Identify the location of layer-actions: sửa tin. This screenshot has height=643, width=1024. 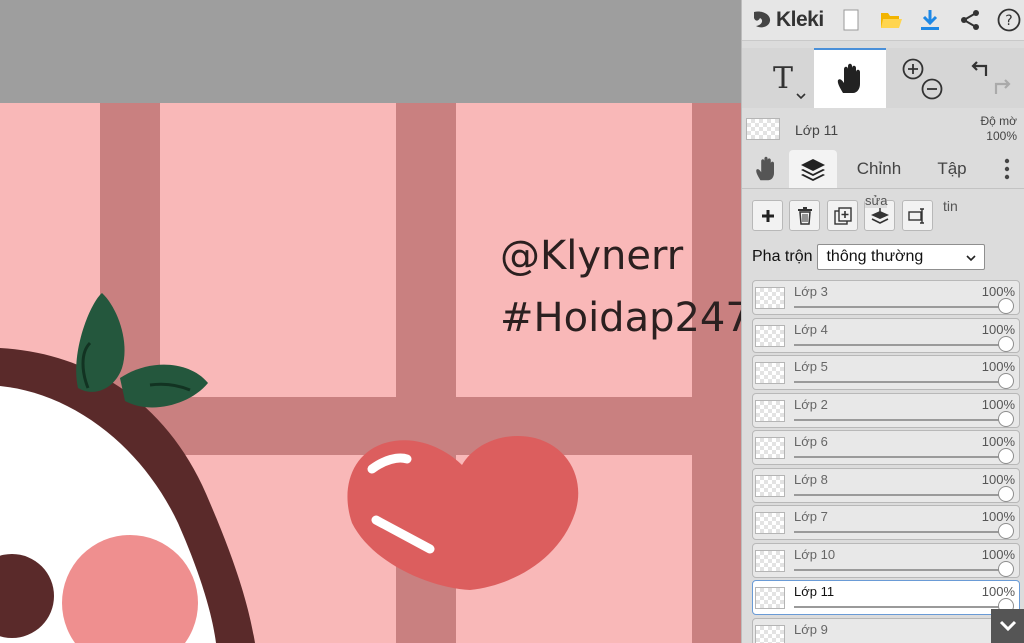
(883, 214).